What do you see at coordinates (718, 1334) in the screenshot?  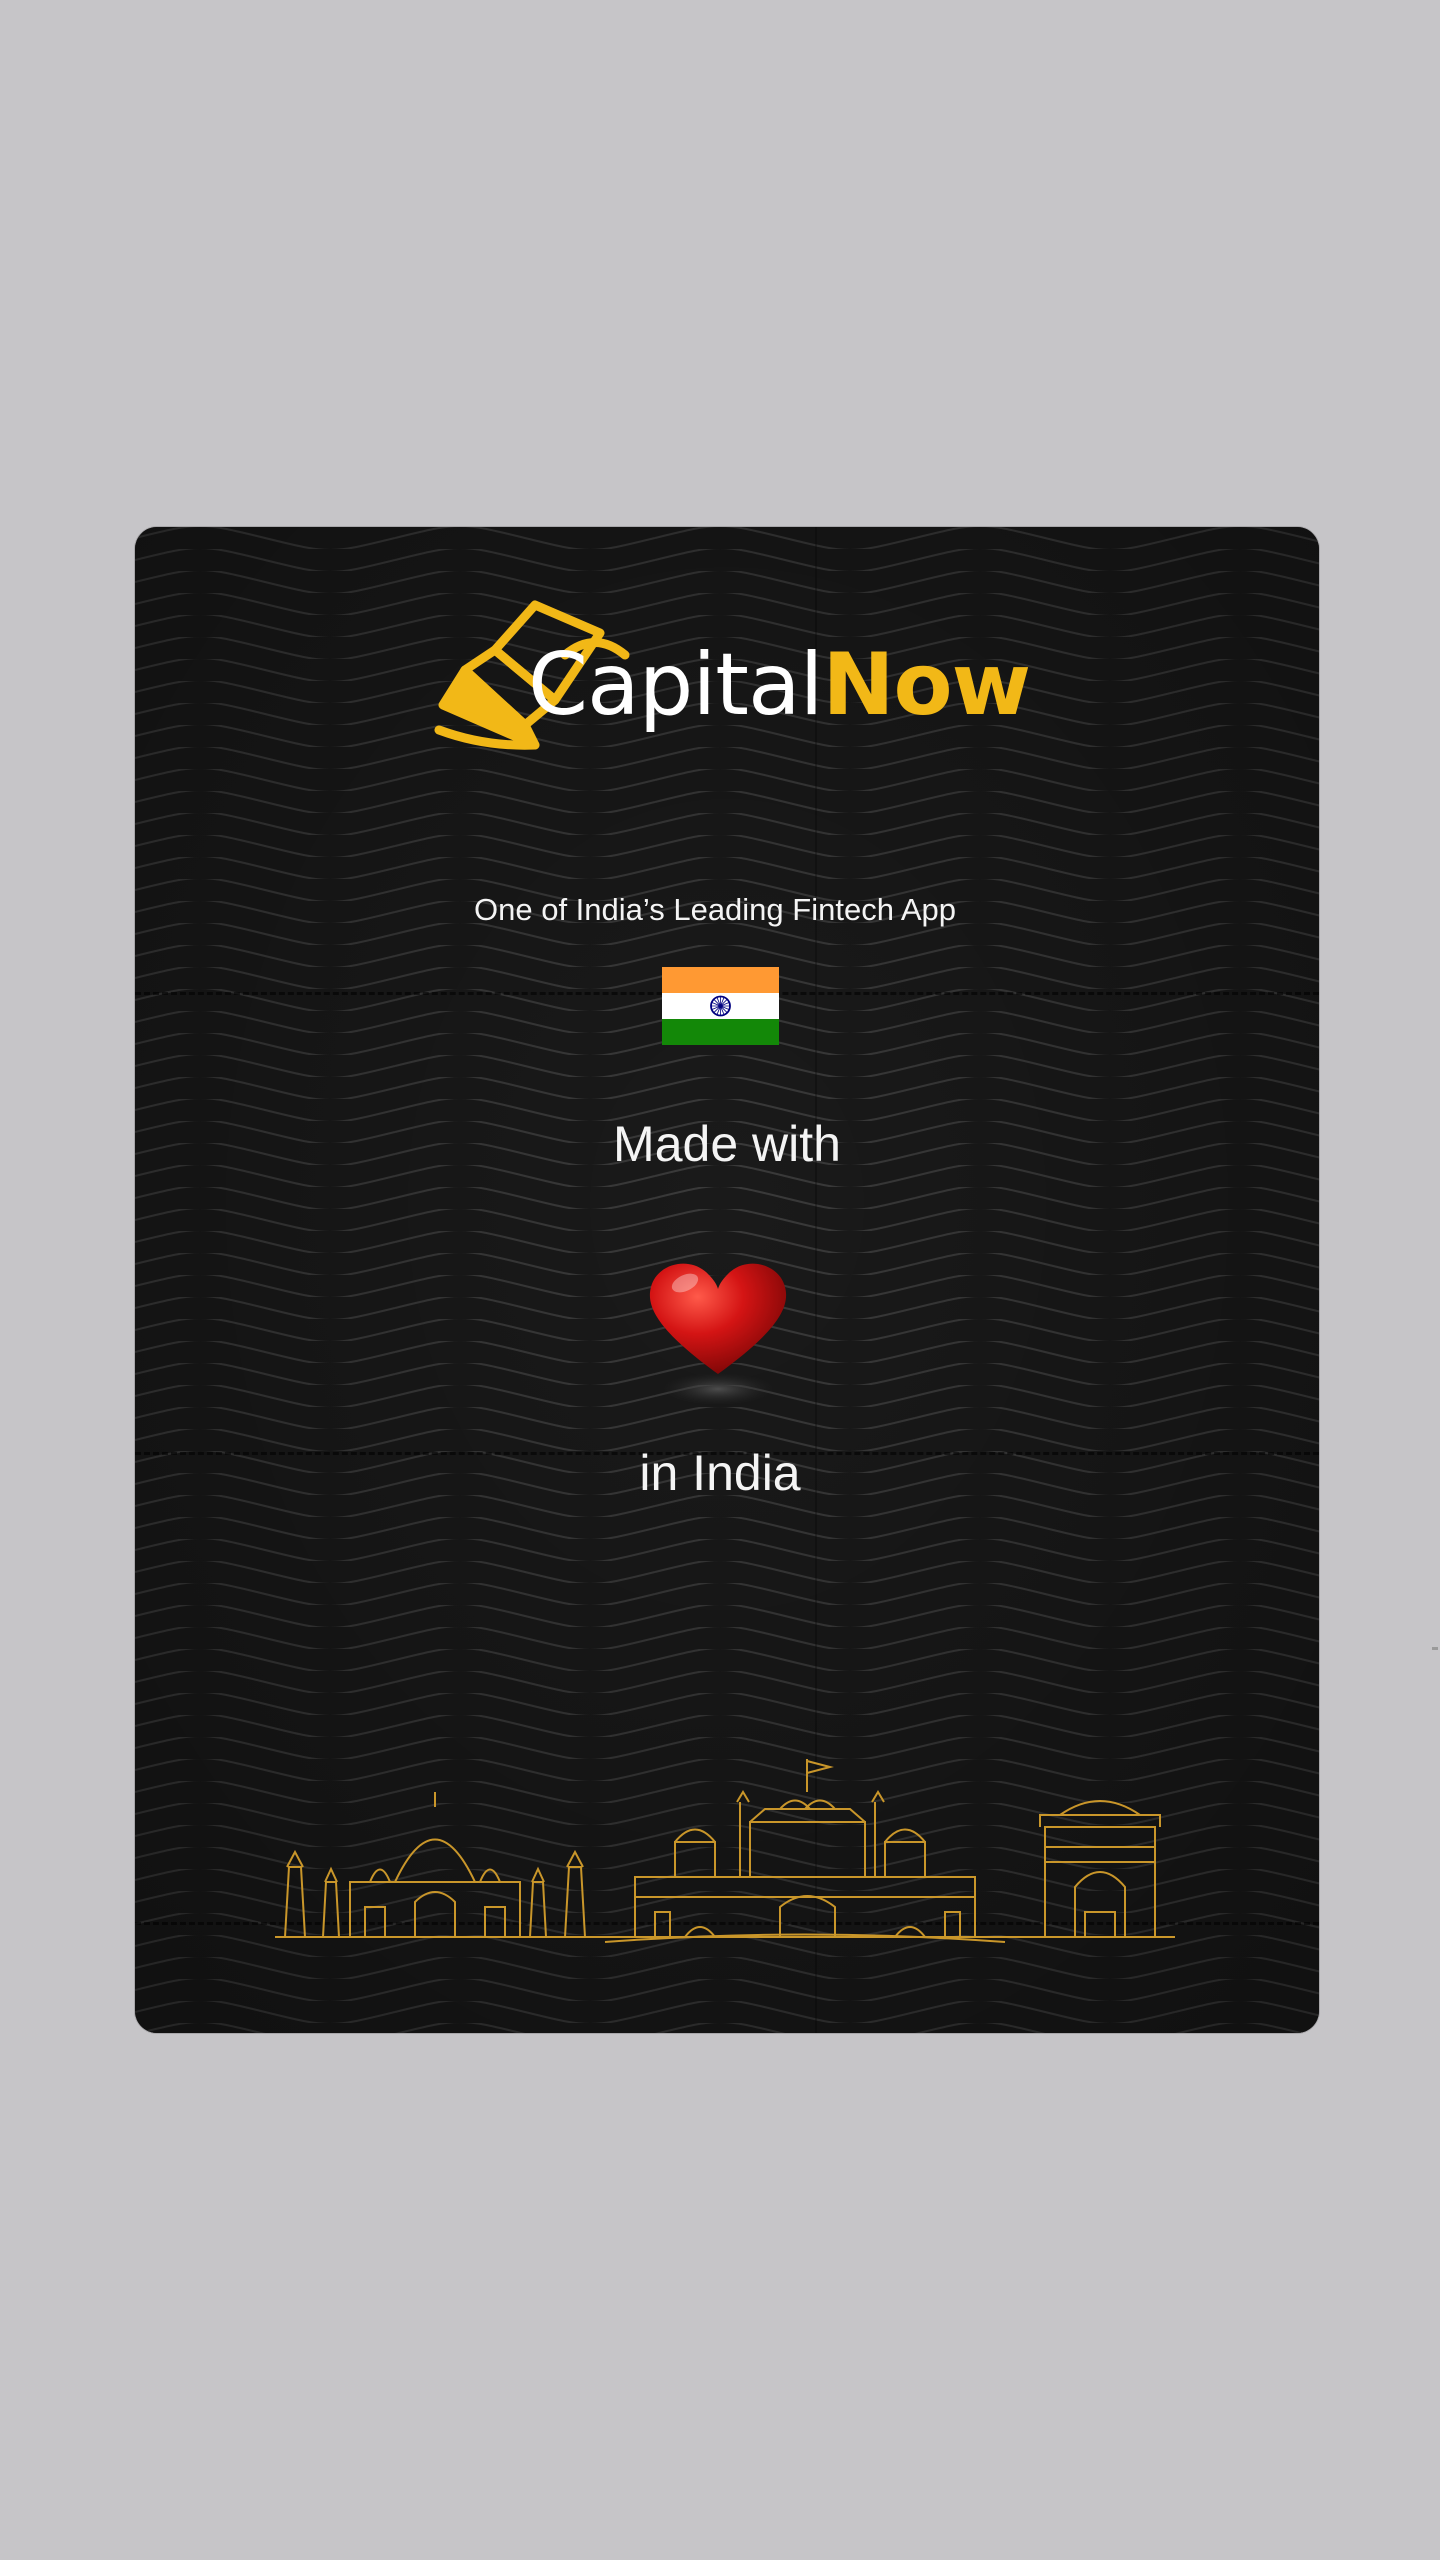 I see `heart-icon` at bounding box center [718, 1334].